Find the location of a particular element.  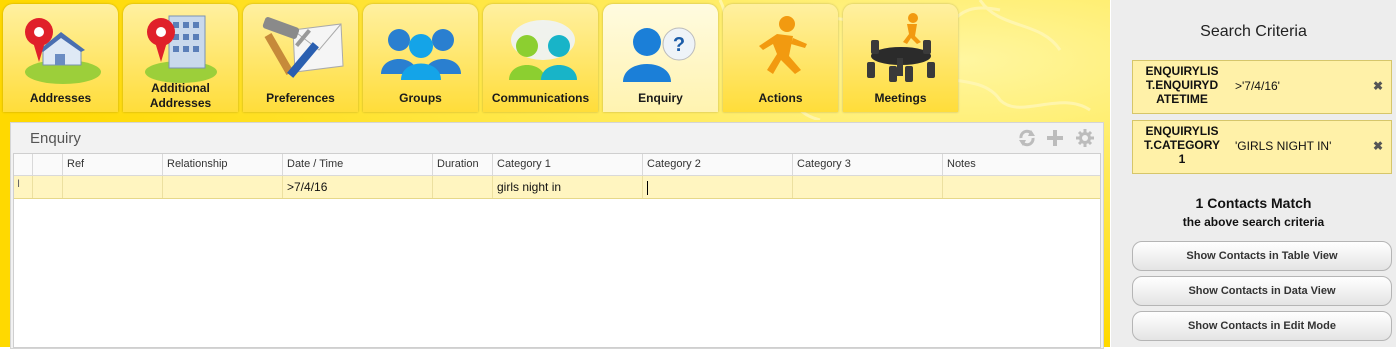

tab-label: Actions is located at coordinates (780, 98).